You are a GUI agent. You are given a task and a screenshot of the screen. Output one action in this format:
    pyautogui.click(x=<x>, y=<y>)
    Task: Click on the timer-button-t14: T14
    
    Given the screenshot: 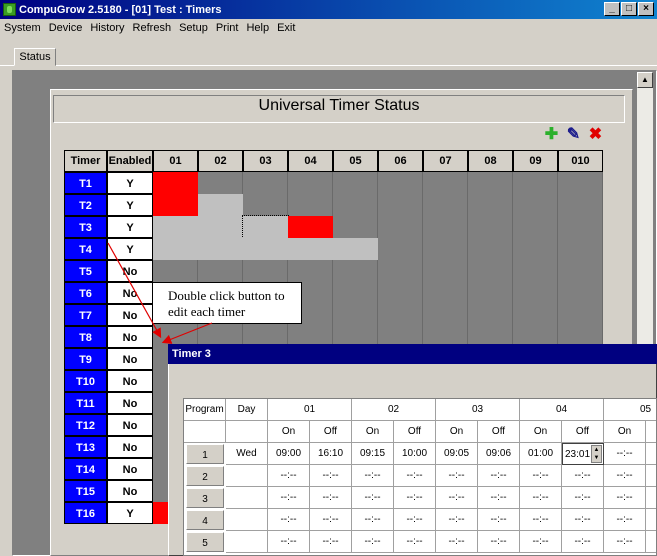 What is the action you would take?
    pyautogui.click(x=85, y=469)
    